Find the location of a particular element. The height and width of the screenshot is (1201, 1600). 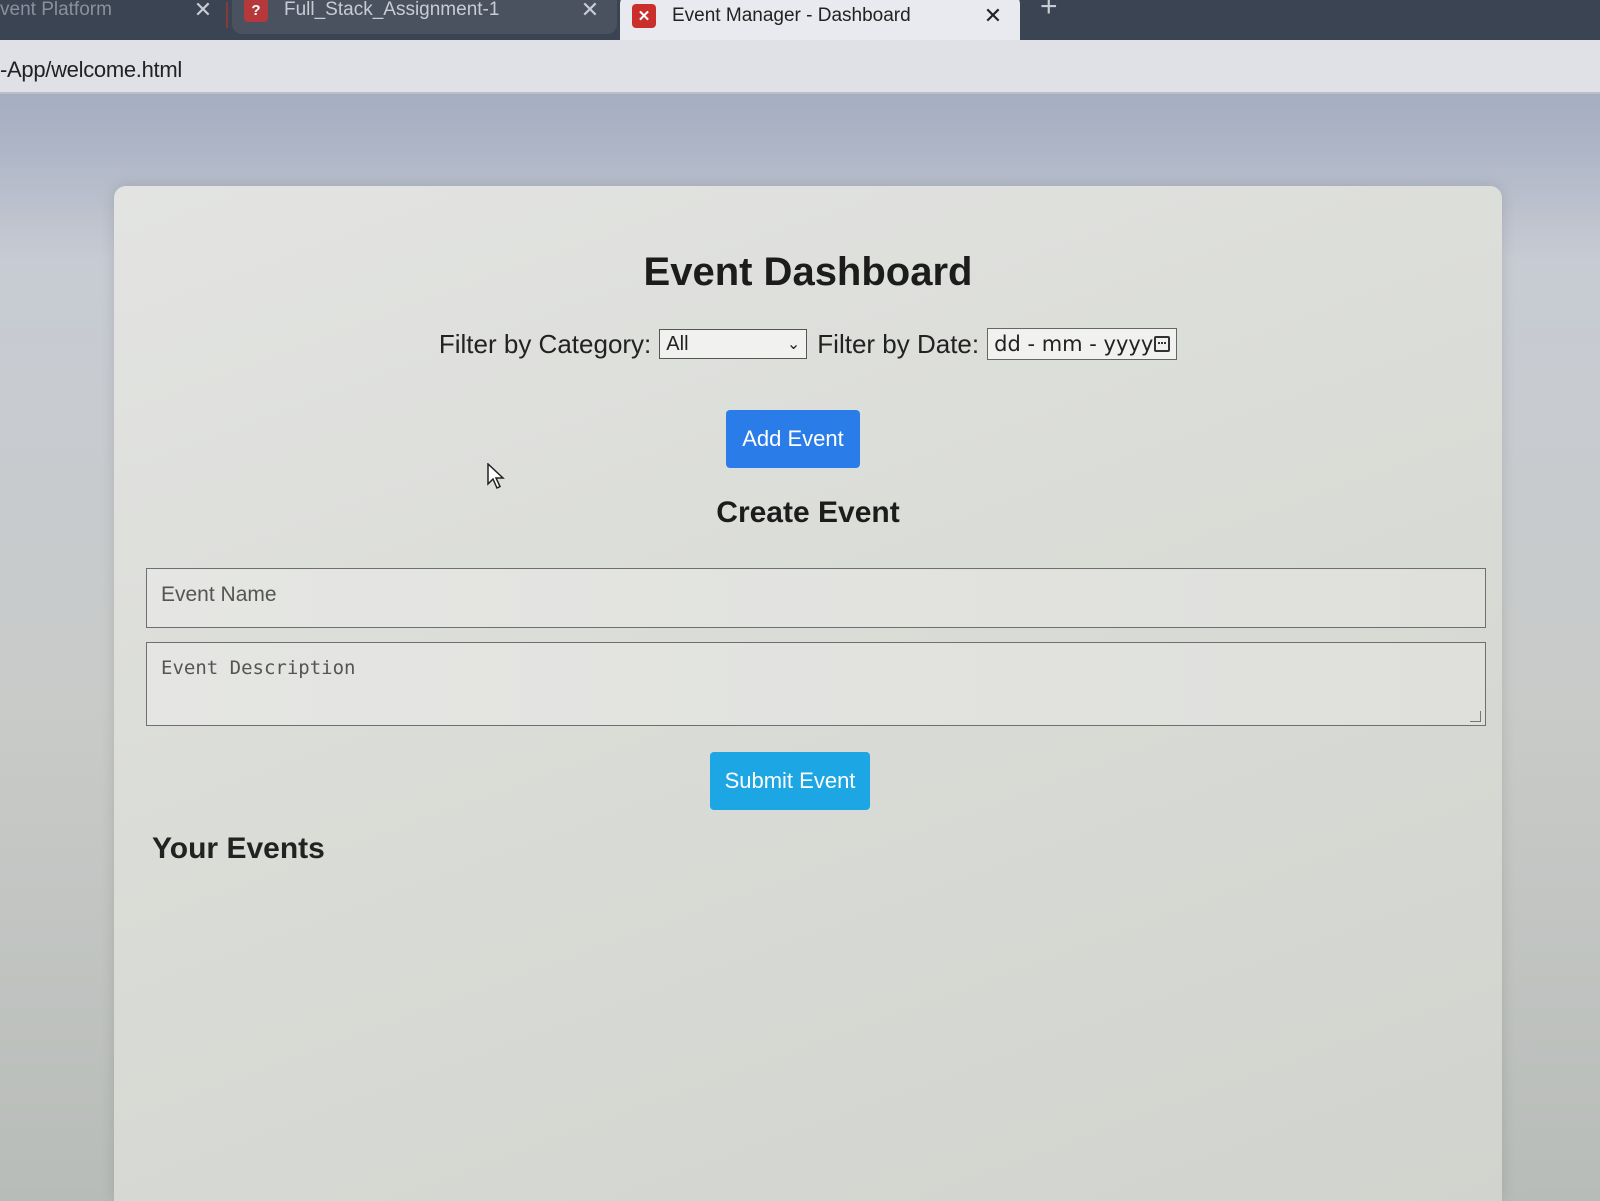

chevron-down-icon: ⌄ is located at coordinates (793, 344).